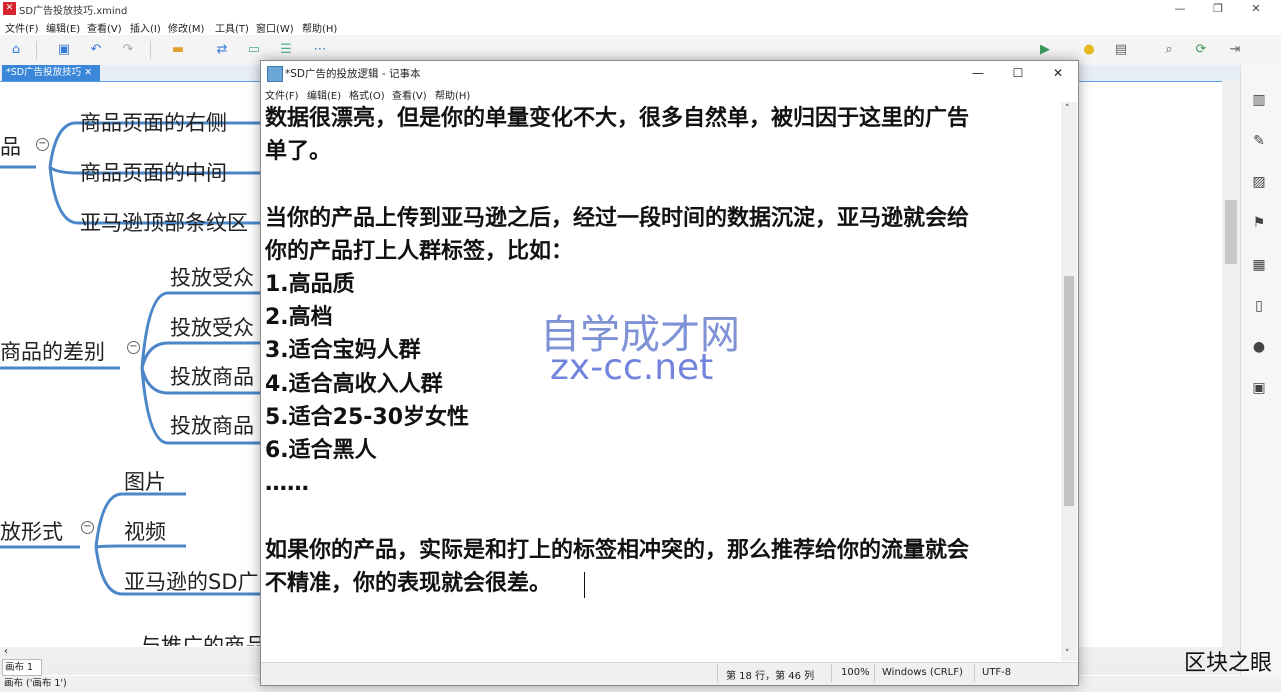 The width and height of the screenshot is (1281, 692). What do you see at coordinates (1201, 50) in the screenshot?
I see `share-icon: ⟳` at bounding box center [1201, 50].